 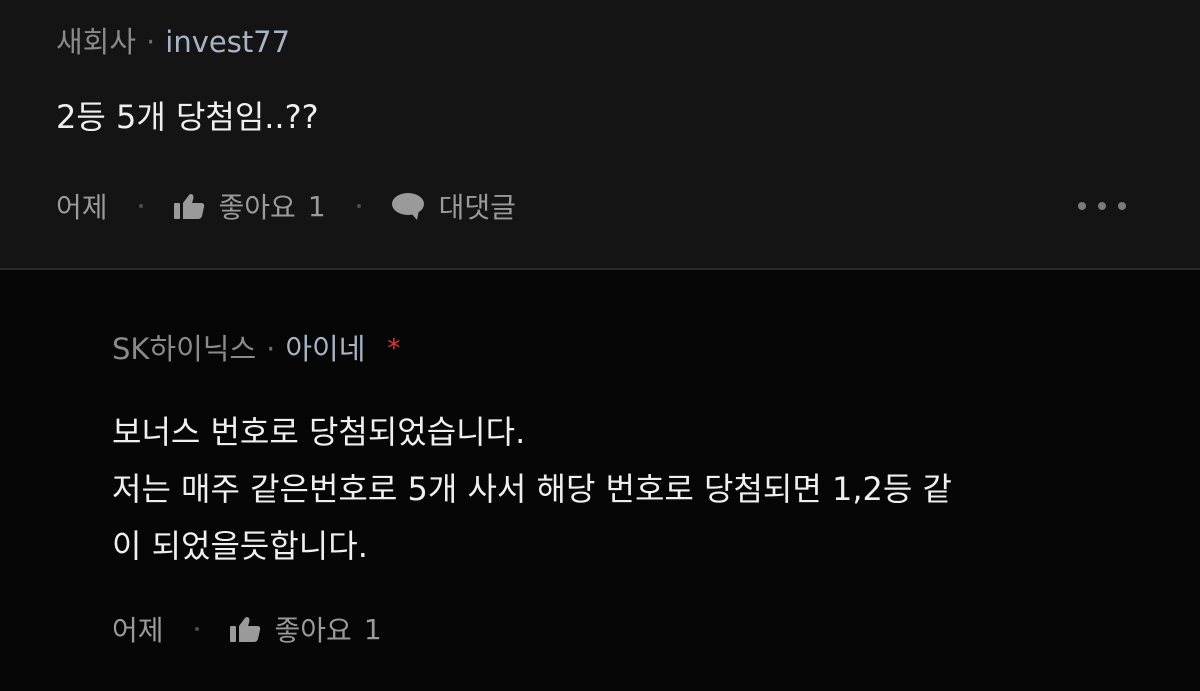 What do you see at coordinates (477, 207) in the screenshot?
I see `reply-label: 대댓글` at bounding box center [477, 207].